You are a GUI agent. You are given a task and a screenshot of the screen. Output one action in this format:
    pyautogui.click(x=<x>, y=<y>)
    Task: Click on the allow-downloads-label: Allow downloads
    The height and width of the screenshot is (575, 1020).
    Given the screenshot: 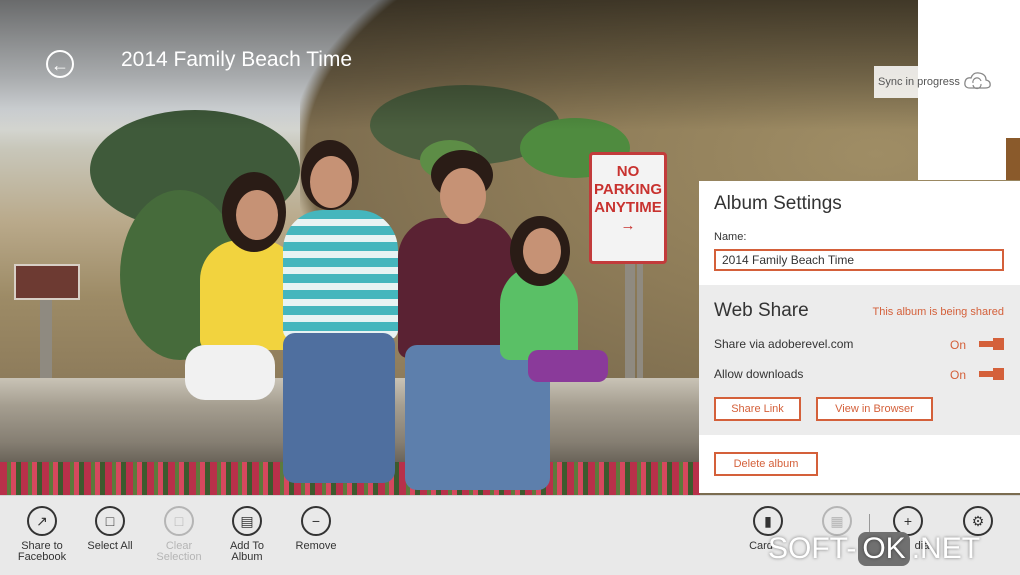 What is the action you would take?
    pyautogui.click(x=759, y=374)
    